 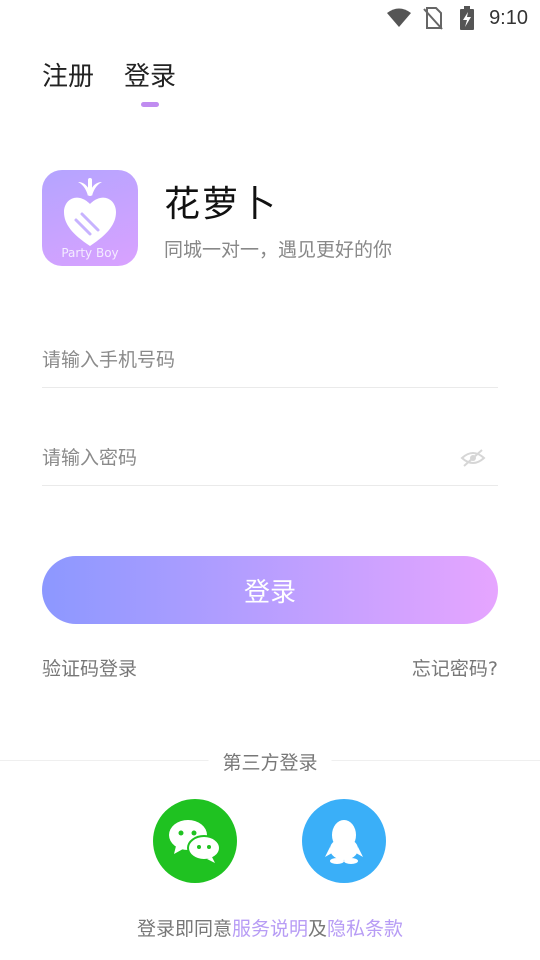 What do you see at coordinates (184, 929) in the screenshot?
I see `agreement-prefix: 登录即同意` at bounding box center [184, 929].